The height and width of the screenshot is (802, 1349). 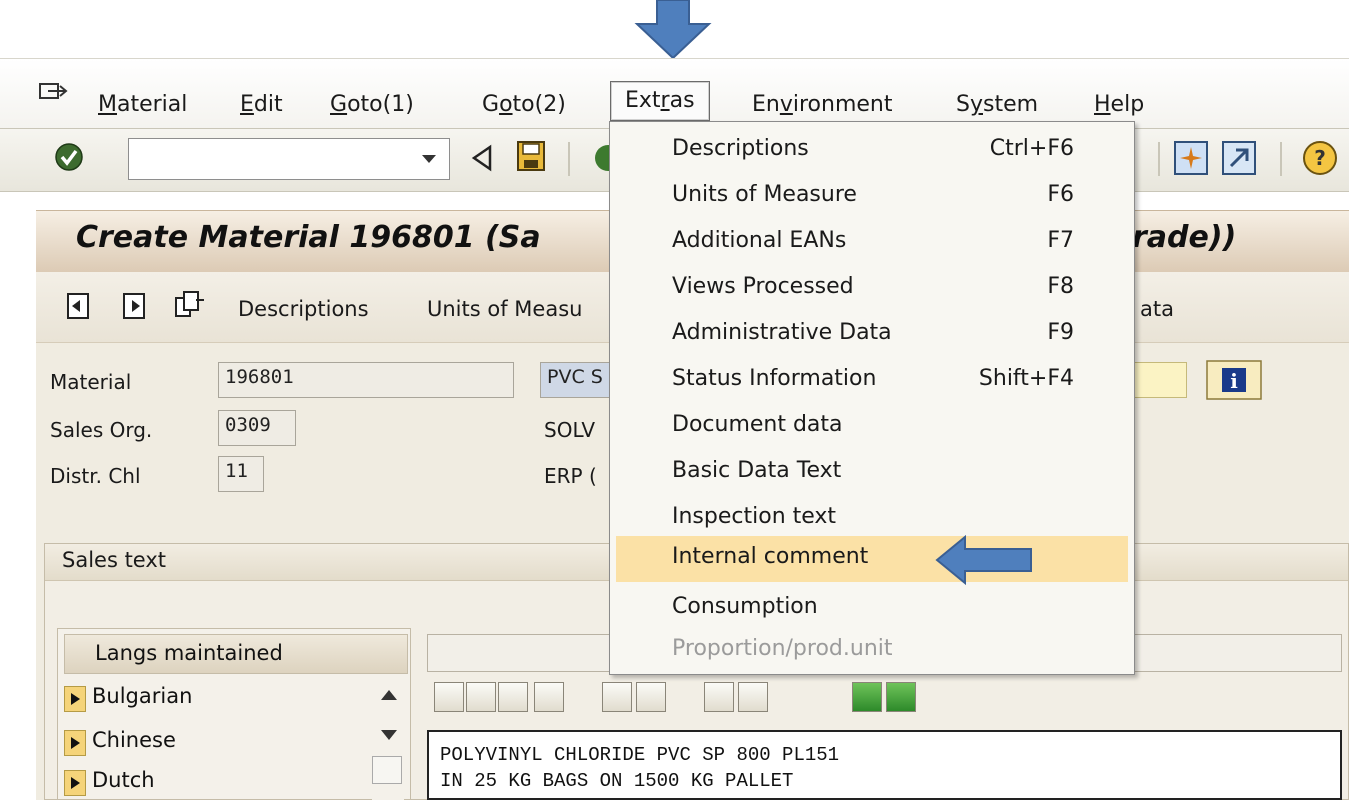 I want to click on export-icon, so click(x=901, y=697).